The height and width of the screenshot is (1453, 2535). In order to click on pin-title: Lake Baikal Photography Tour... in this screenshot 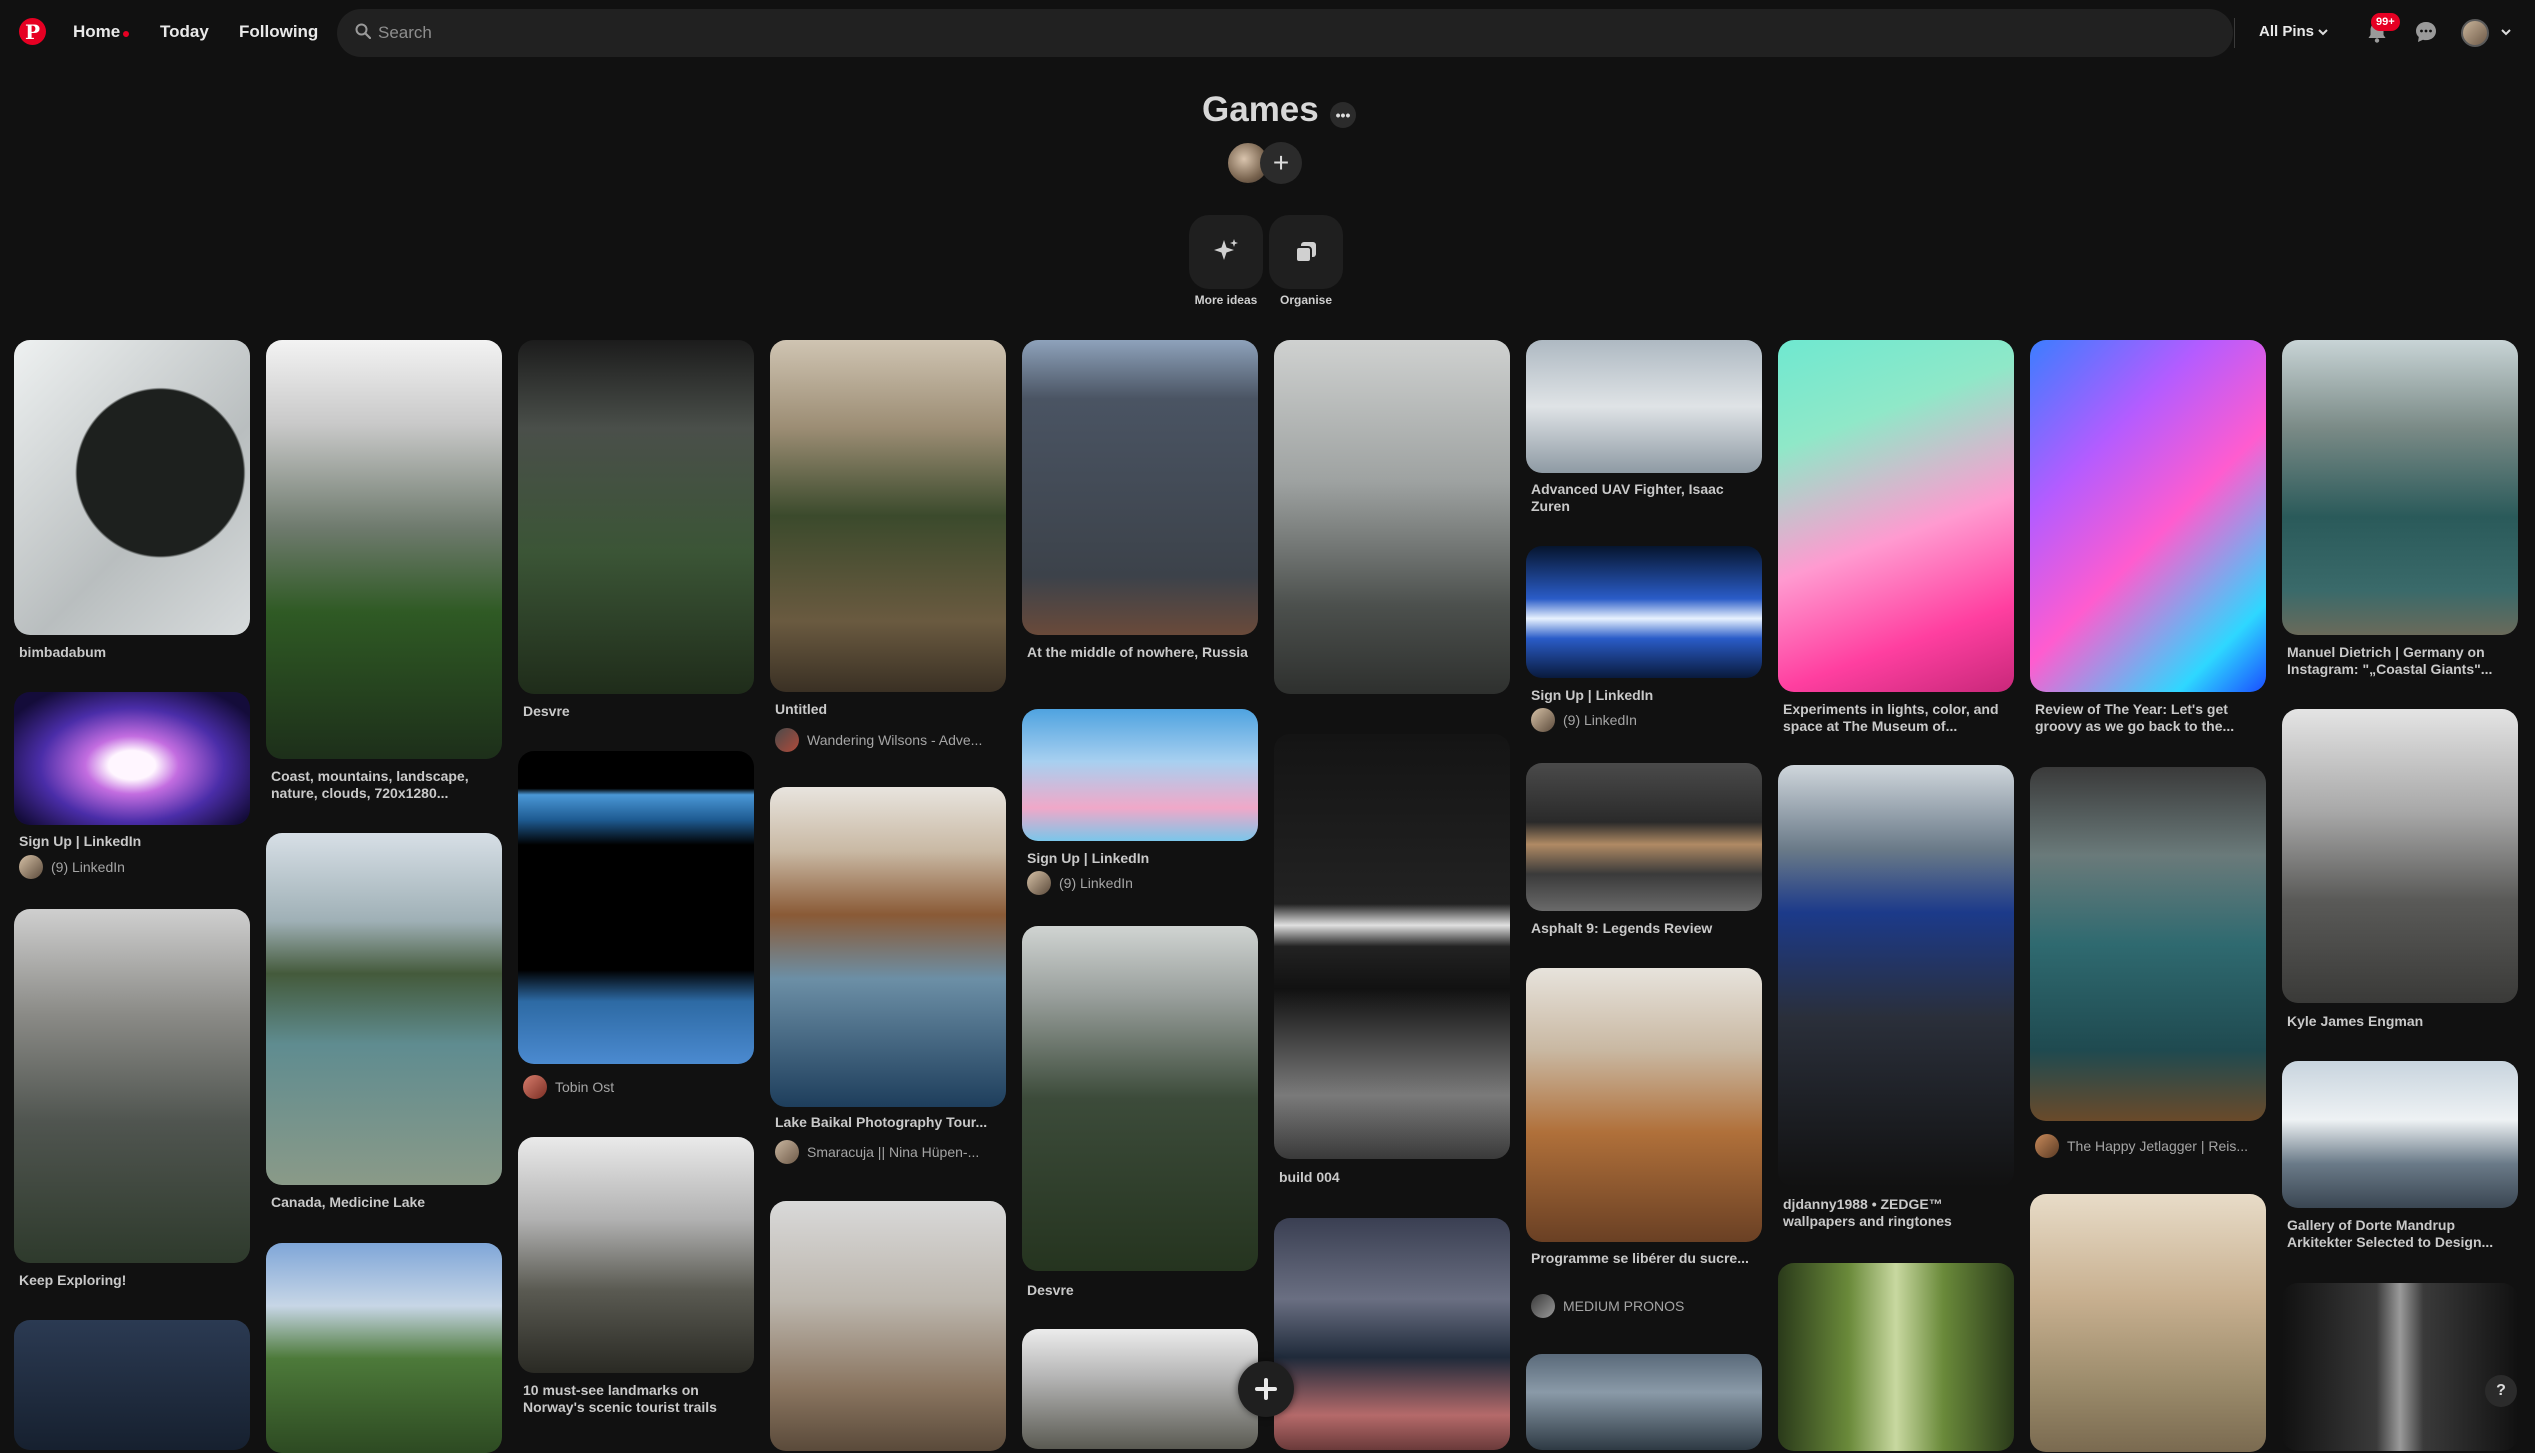, I will do `click(891, 1122)`.